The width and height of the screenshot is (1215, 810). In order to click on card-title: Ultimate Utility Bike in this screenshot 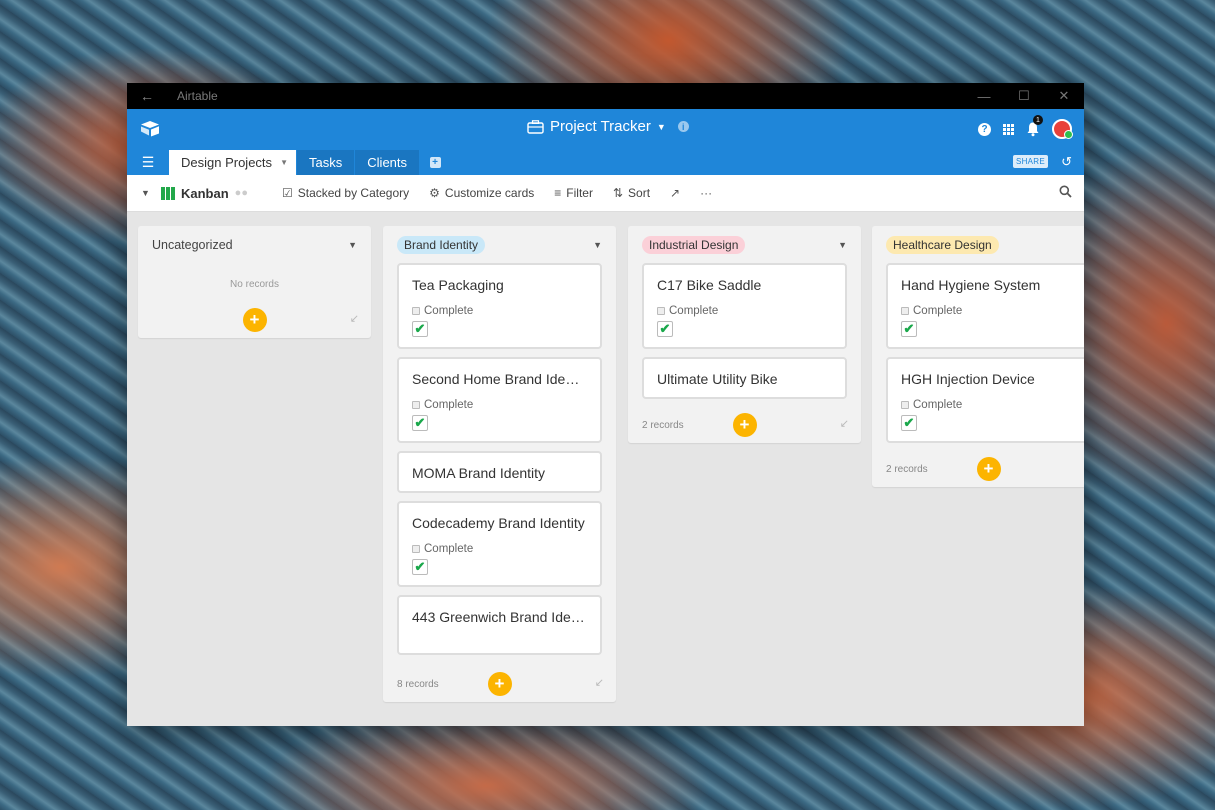, I will do `click(717, 379)`.